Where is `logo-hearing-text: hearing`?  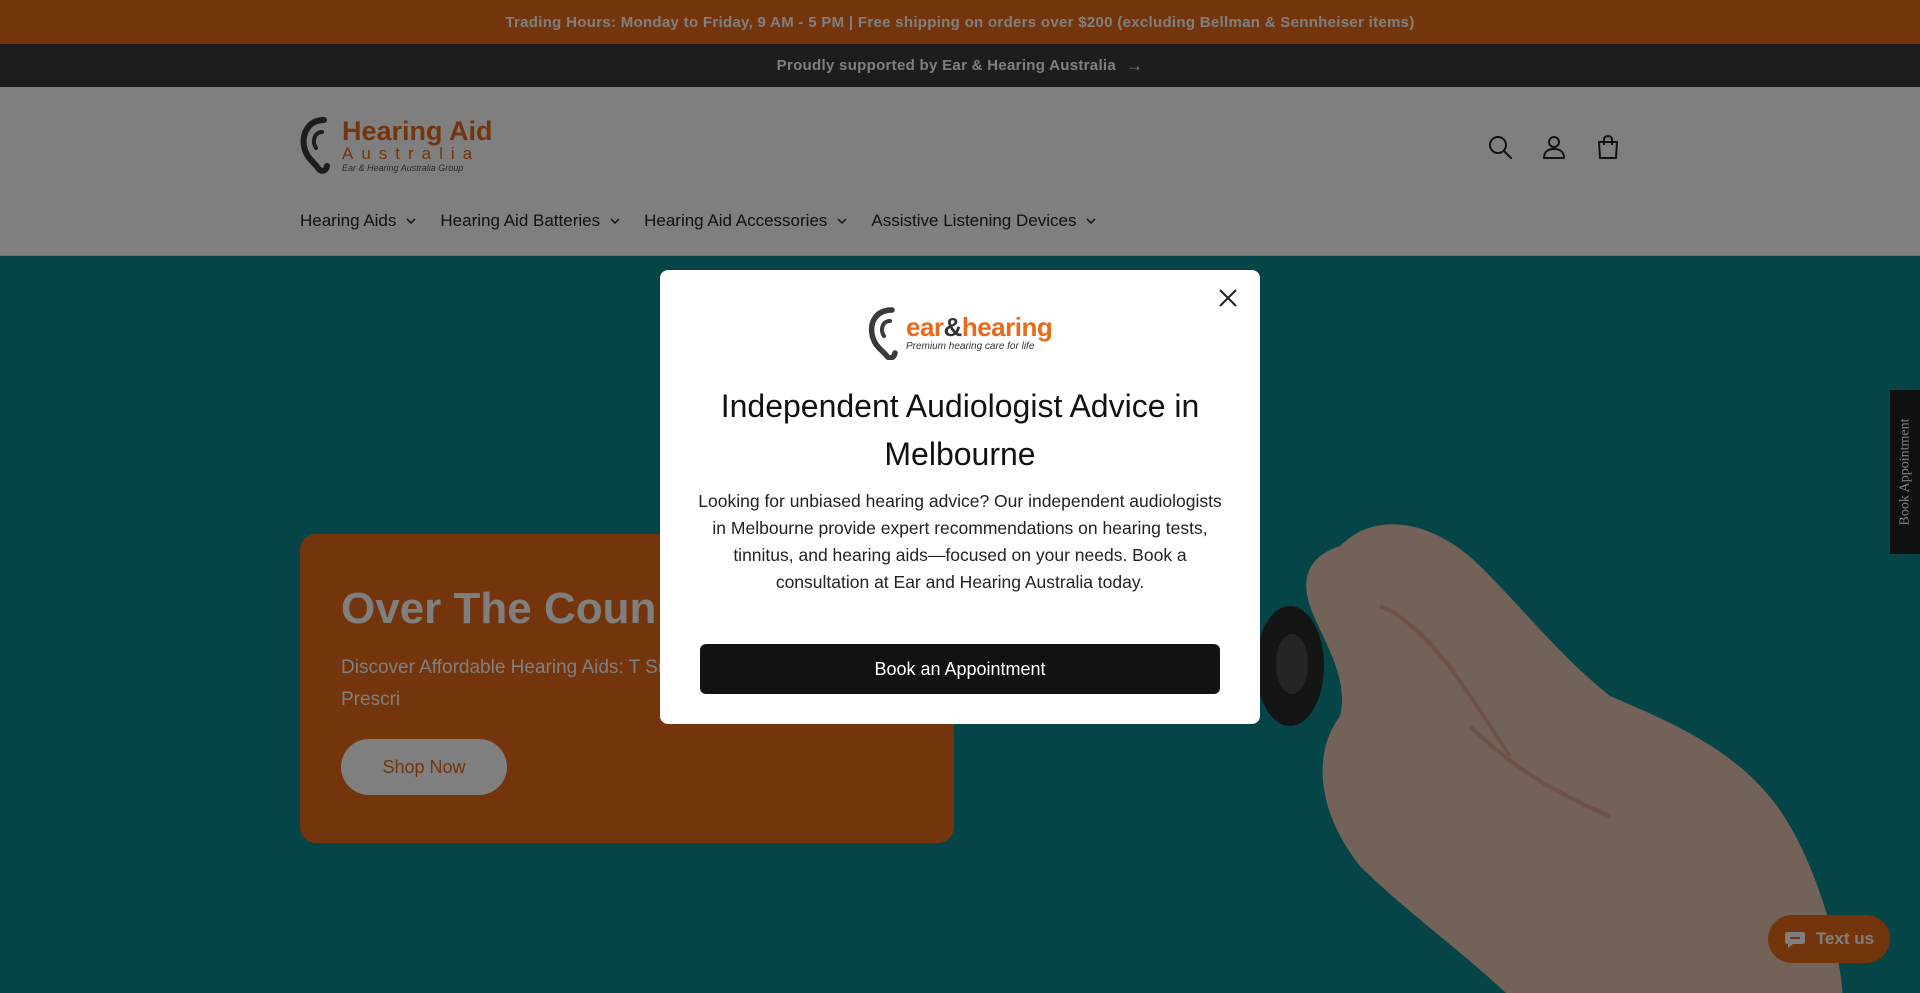 logo-hearing-text: hearing is located at coordinates (1007, 327).